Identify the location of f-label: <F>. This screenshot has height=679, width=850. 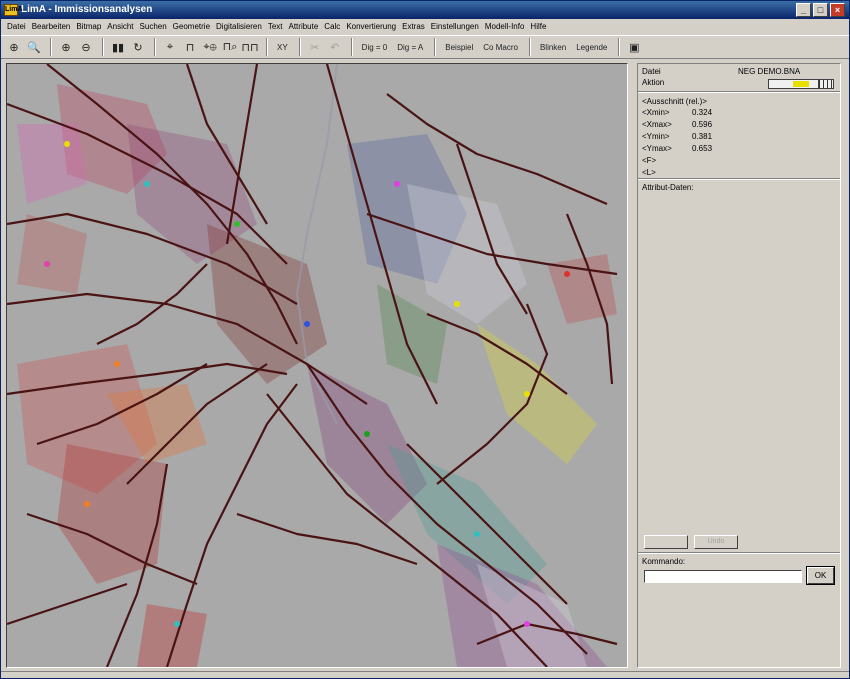
(649, 160).